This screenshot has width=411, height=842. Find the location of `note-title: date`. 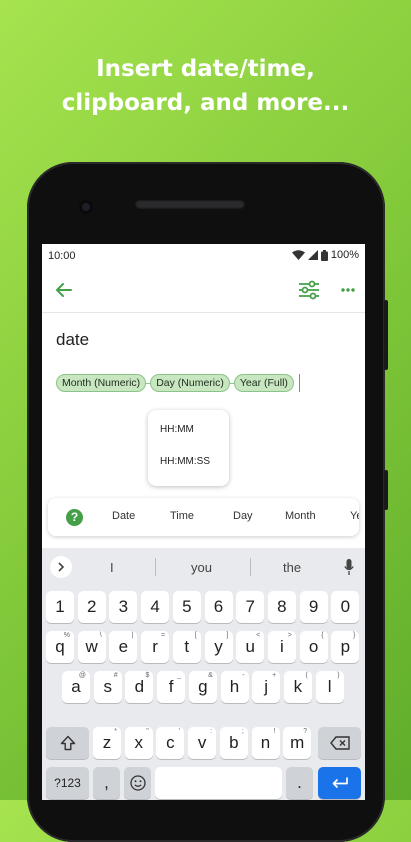

note-title: date is located at coordinates (72, 340).